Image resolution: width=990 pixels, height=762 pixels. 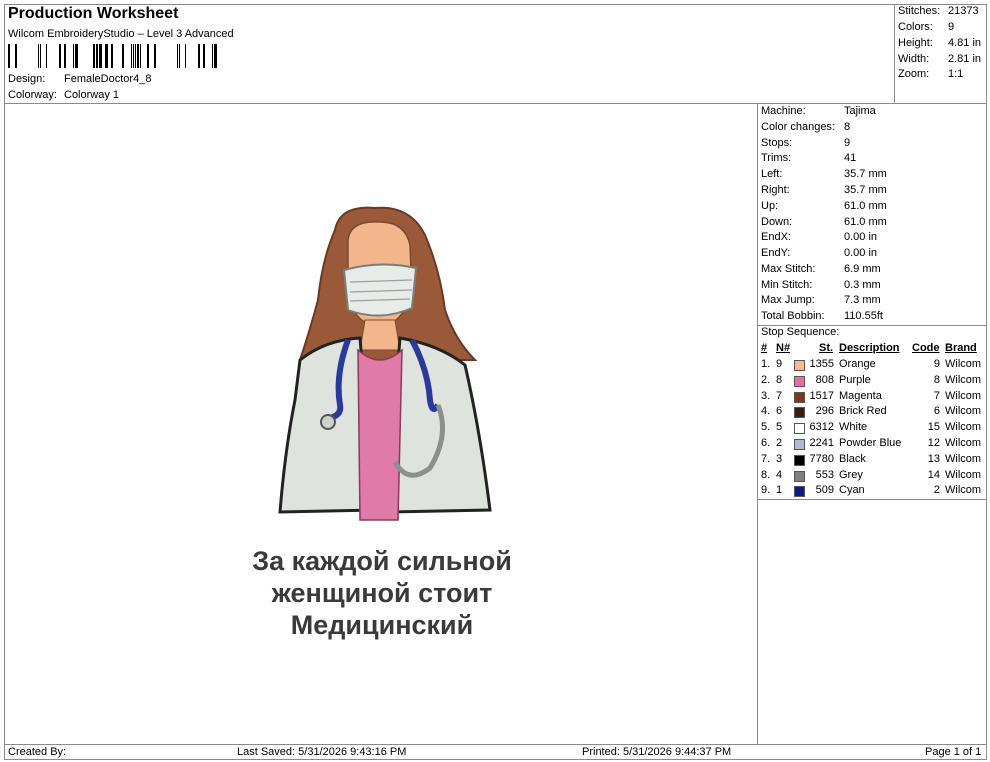 I want to click on seq-num: 4., so click(x=766, y=411).